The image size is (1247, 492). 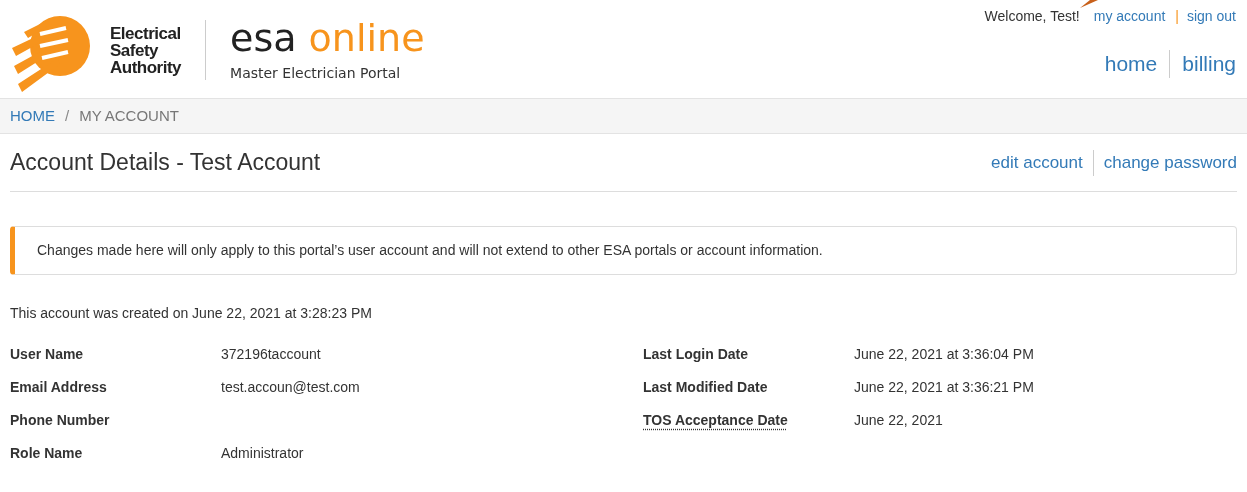 What do you see at coordinates (1129, 16) in the screenshot?
I see `user-link: my account` at bounding box center [1129, 16].